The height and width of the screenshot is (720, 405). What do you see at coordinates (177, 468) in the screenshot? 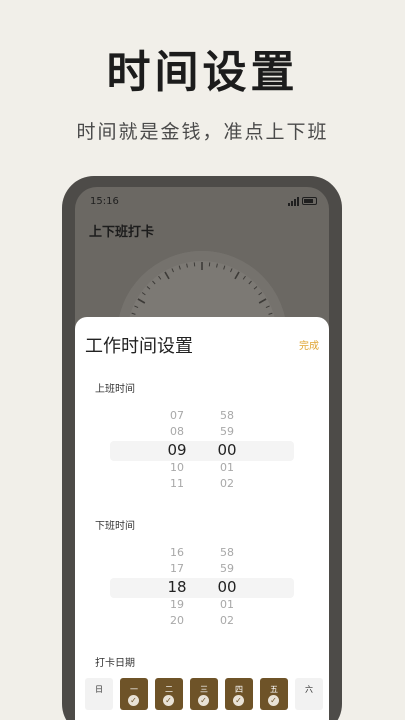
I see `picker-value: 10` at bounding box center [177, 468].